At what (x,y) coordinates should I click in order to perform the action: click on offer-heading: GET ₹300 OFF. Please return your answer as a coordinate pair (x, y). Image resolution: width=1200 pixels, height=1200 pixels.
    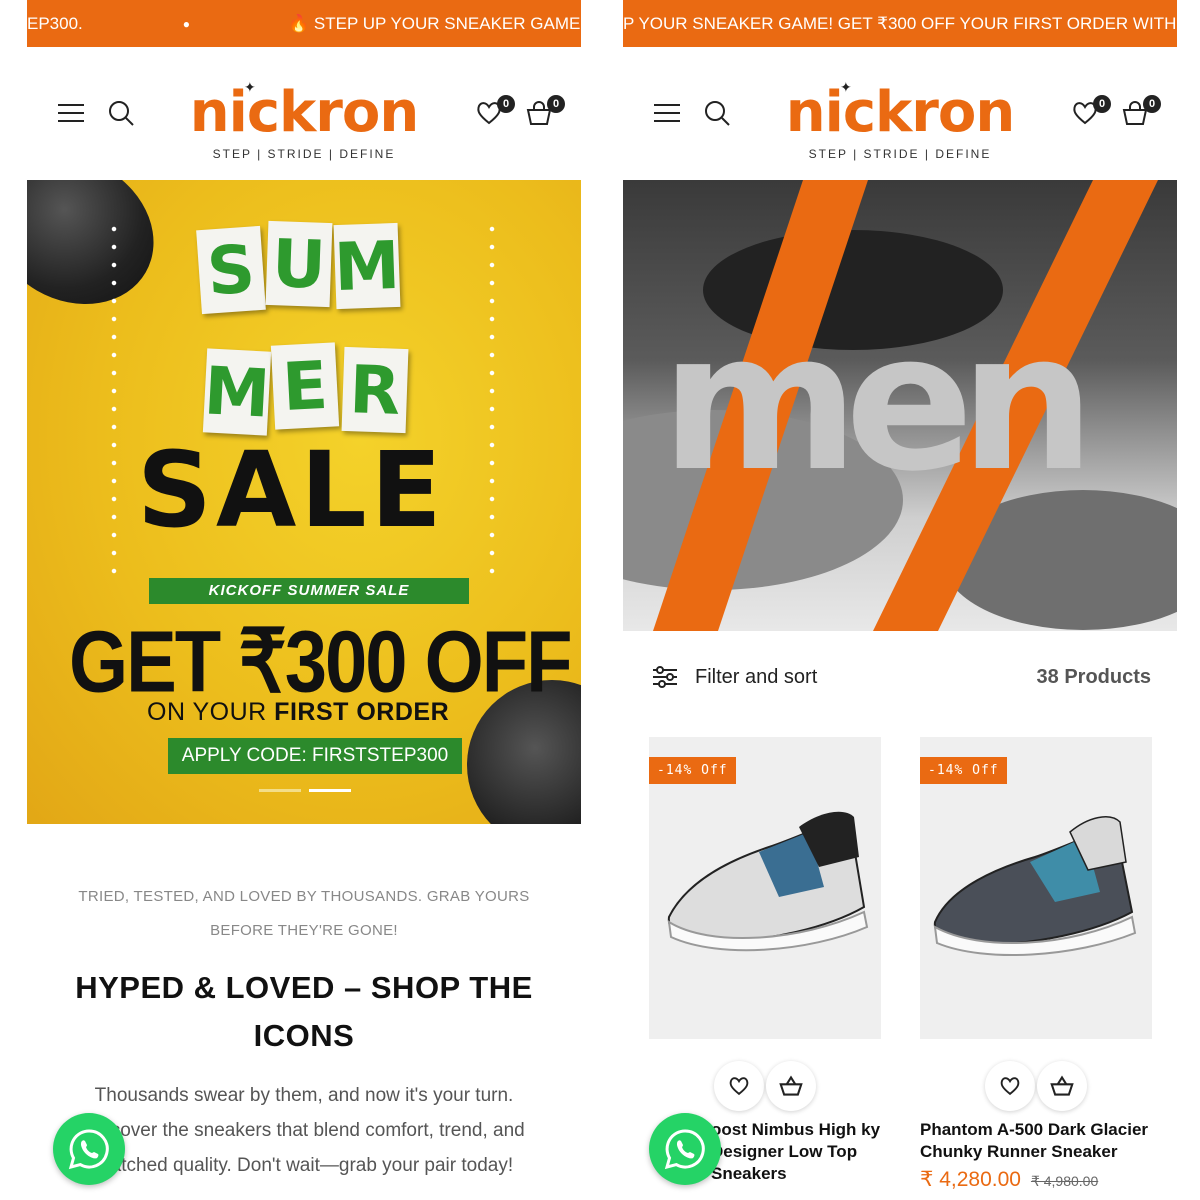
    Looking at the image, I should click on (321, 662).